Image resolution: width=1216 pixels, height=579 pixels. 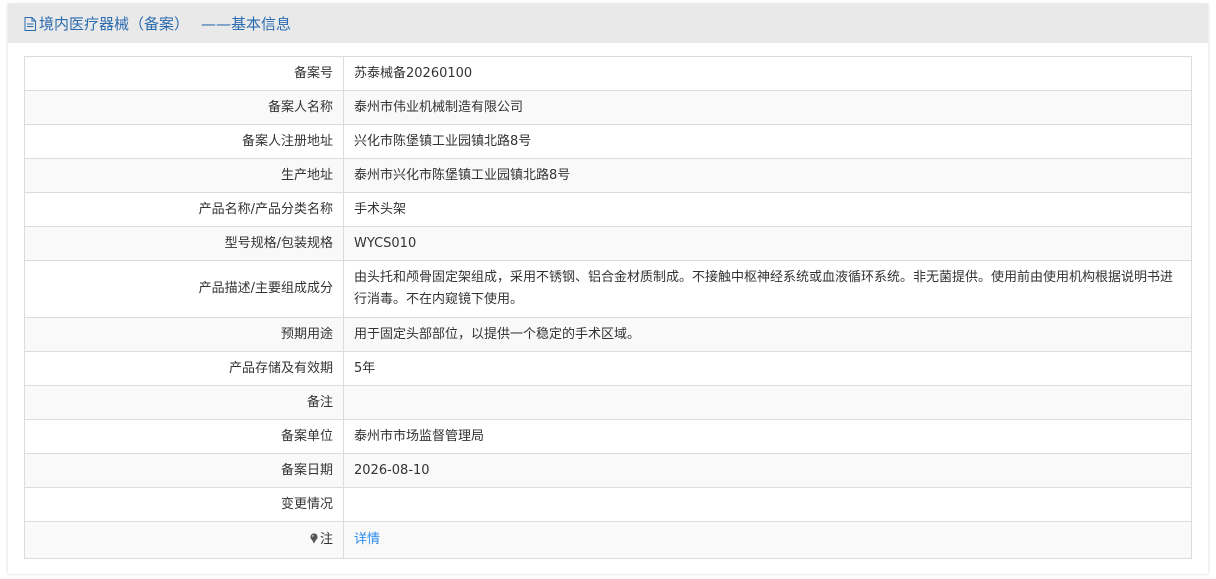 What do you see at coordinates (30, 23) in the screenshot?
I see `document-icon` at bounding box center [30, 23].